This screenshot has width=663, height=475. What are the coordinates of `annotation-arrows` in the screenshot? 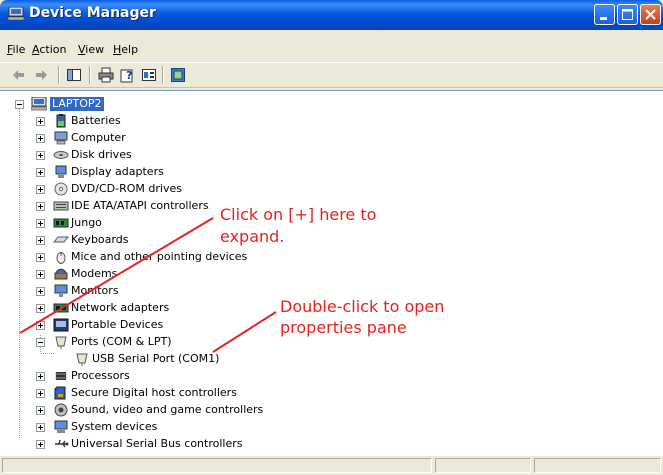 It's located at (148, 285).